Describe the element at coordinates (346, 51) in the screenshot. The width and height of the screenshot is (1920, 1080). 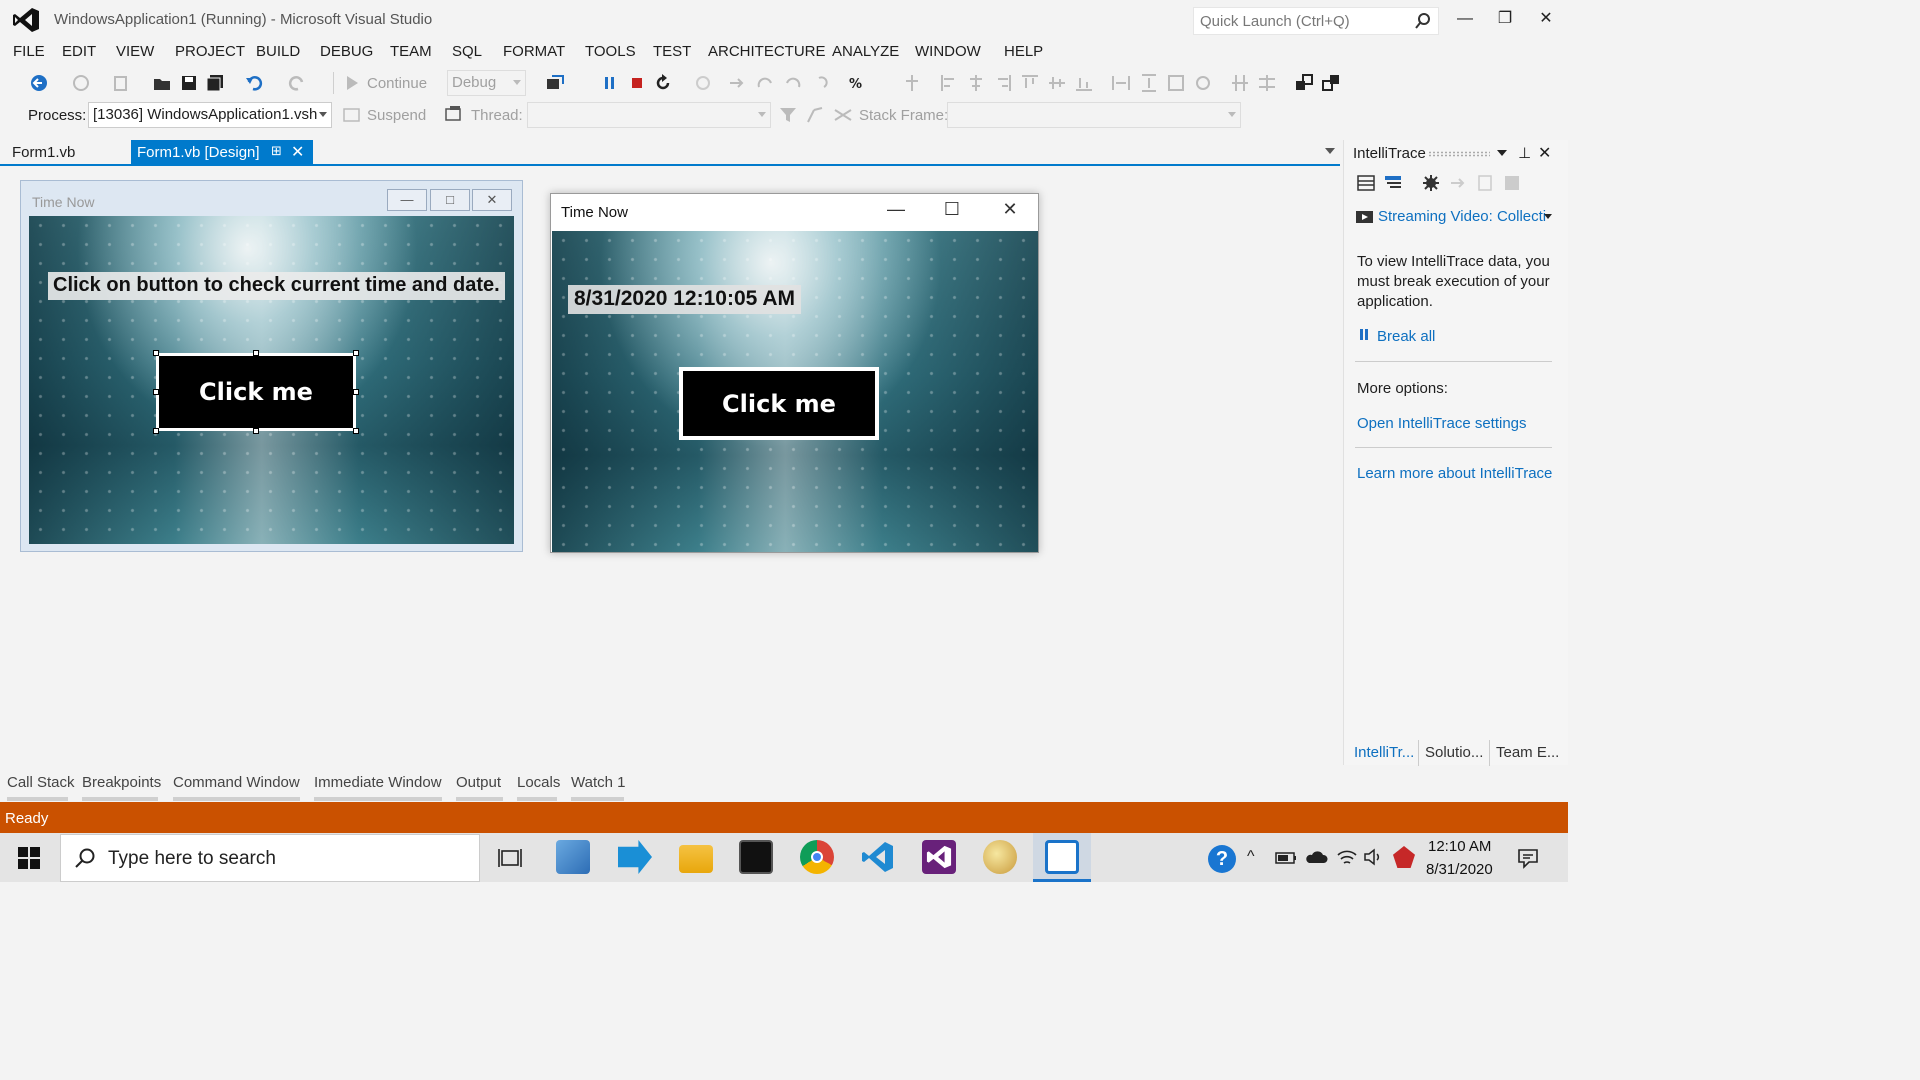
I see `menu-debug: DEBUG` at that location.